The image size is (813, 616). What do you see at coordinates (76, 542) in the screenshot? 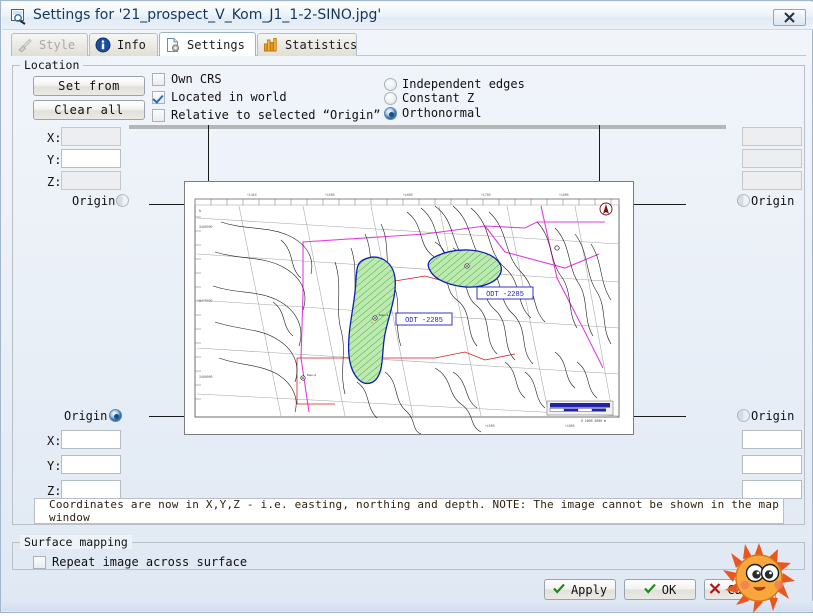
I see `surface-mapping-group-label: Surface mapping` at bounding box center [76, 542].